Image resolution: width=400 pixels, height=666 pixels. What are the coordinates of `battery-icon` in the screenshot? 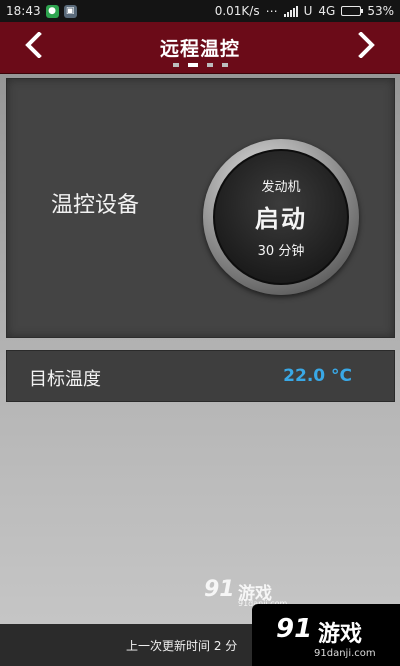 It's located at (352, 11).